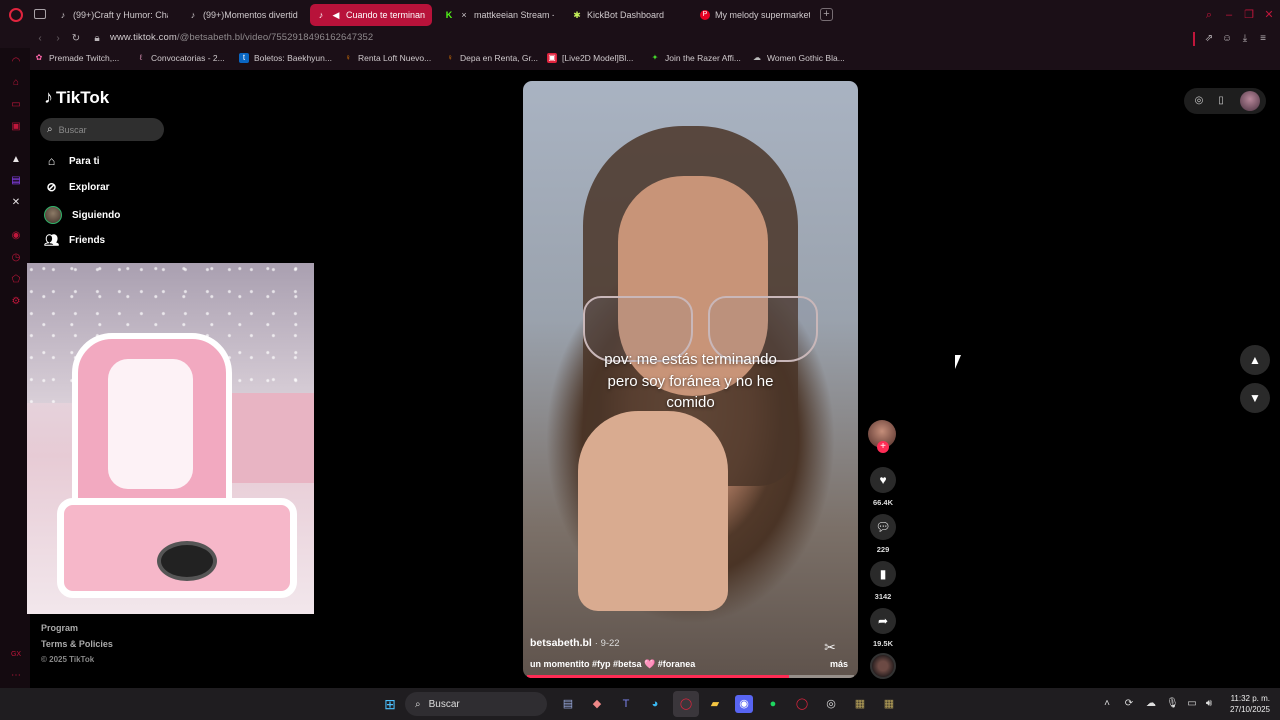 The image size is (1280, 720). Describe the element at coordinates (16, 203) in the screenshot. I see `x-icon: ✕` at that location.